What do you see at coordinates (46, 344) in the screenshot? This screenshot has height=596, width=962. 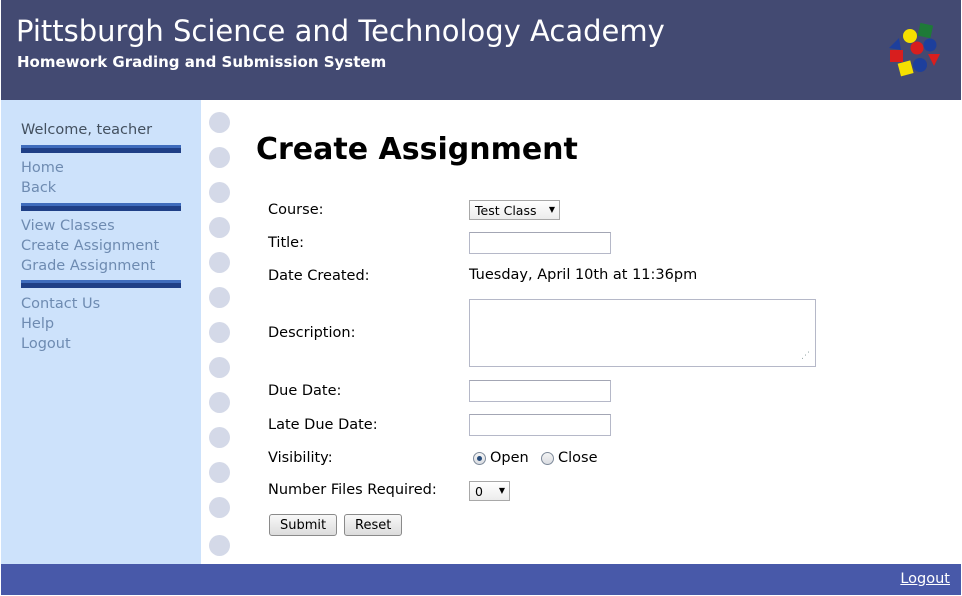 I see `sidebar-item-logout: Logout` at bounding box center [46, 344].